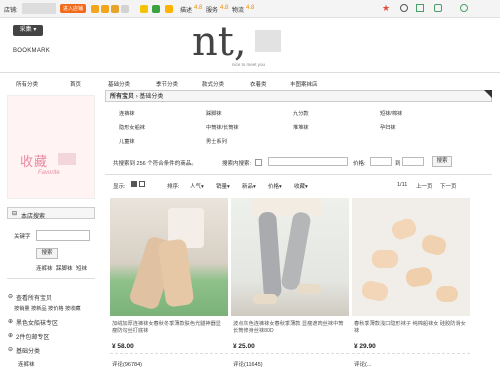 The height and width of the screenshot is (375, 500). What do you see at coordinates (365, 346) in the screenshot?
I see `product-price: ¥ 29.90` at bounding box center [365, 346].